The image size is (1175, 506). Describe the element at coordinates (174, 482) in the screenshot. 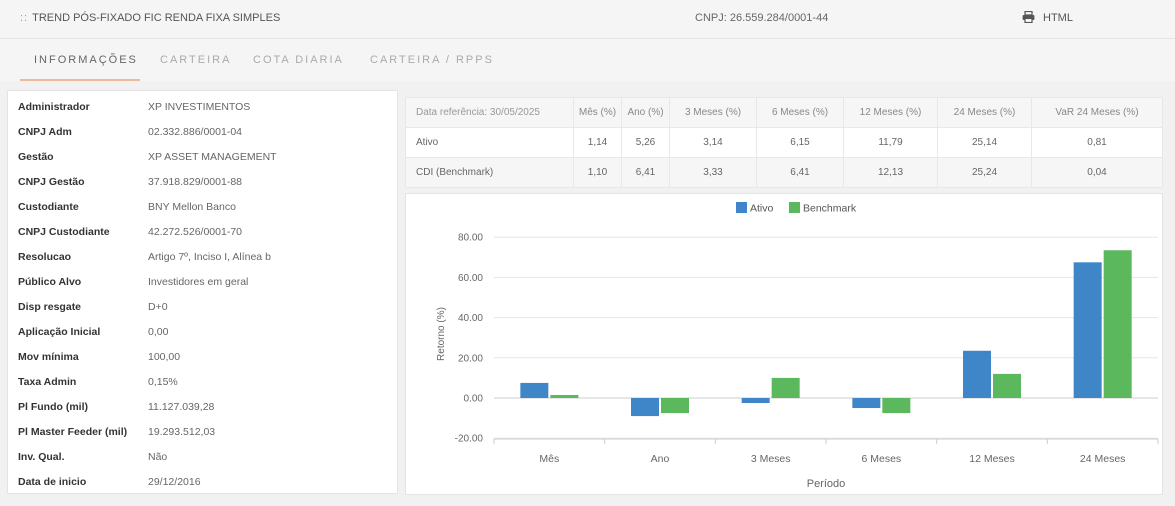

I see `info-value: 29/12/2016` at that location.